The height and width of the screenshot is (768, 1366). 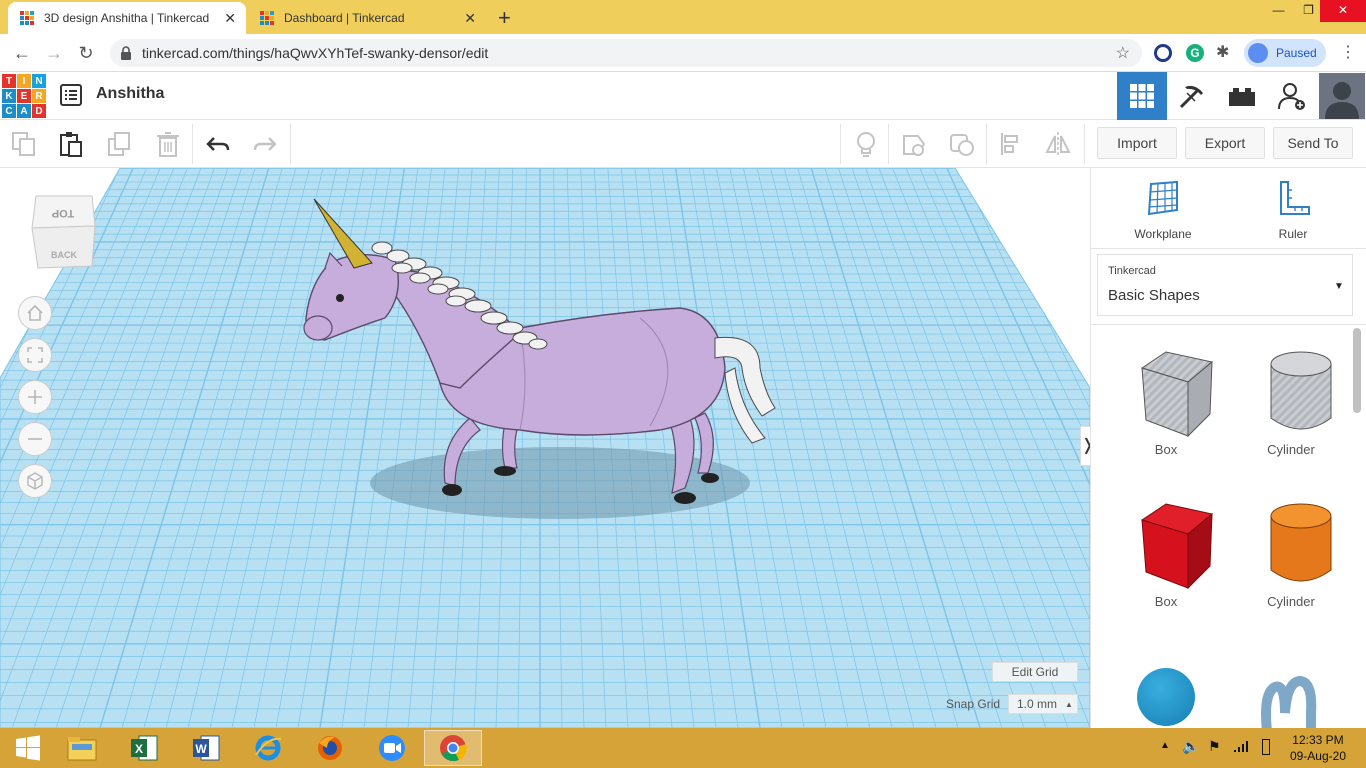 I want to click on file-explorer-app, so click(x=82, y=748).